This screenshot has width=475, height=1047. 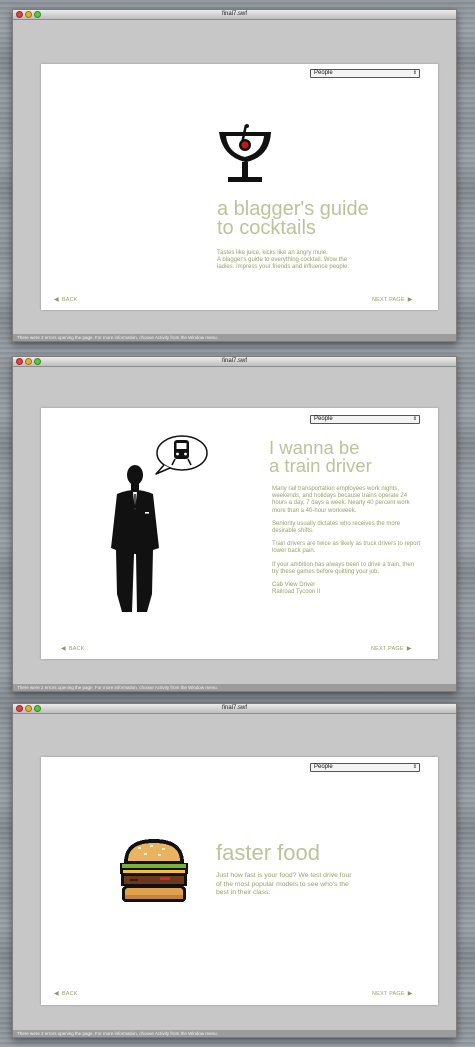 I want to click on man-with-train-thought-icon, so click(x=159, y=523).